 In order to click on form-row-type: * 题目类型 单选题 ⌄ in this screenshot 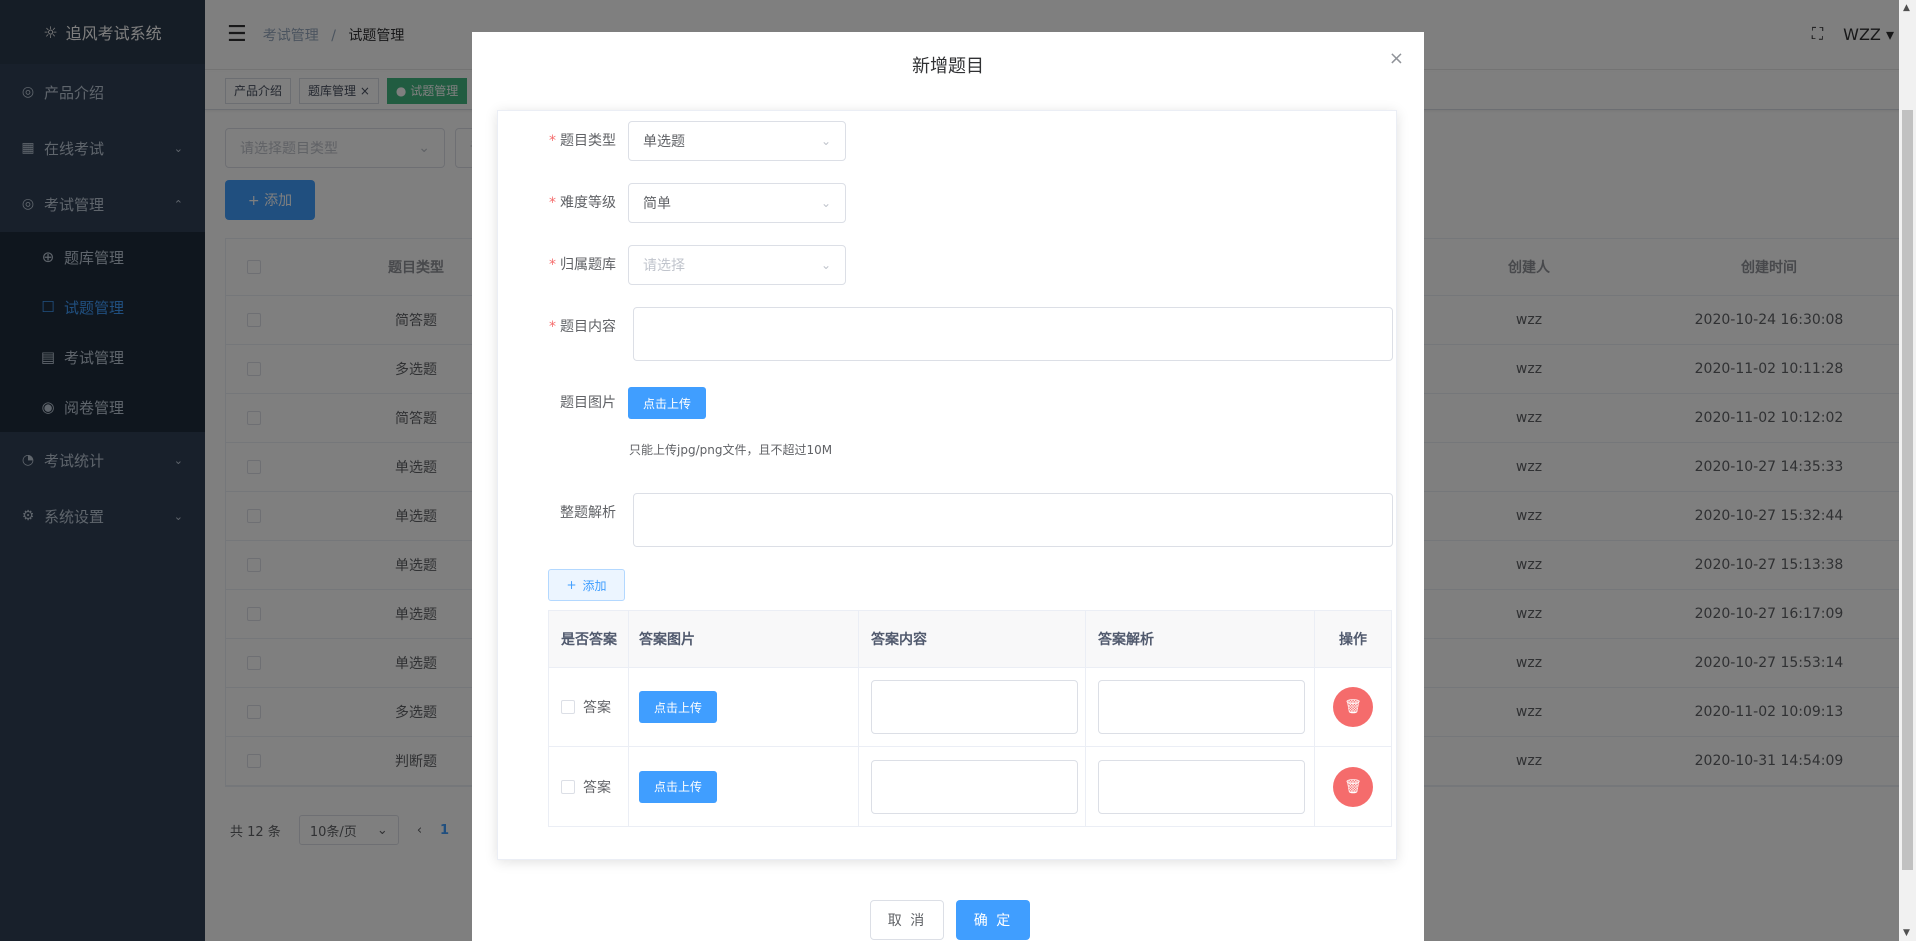, I will do `click(672, 141)`.